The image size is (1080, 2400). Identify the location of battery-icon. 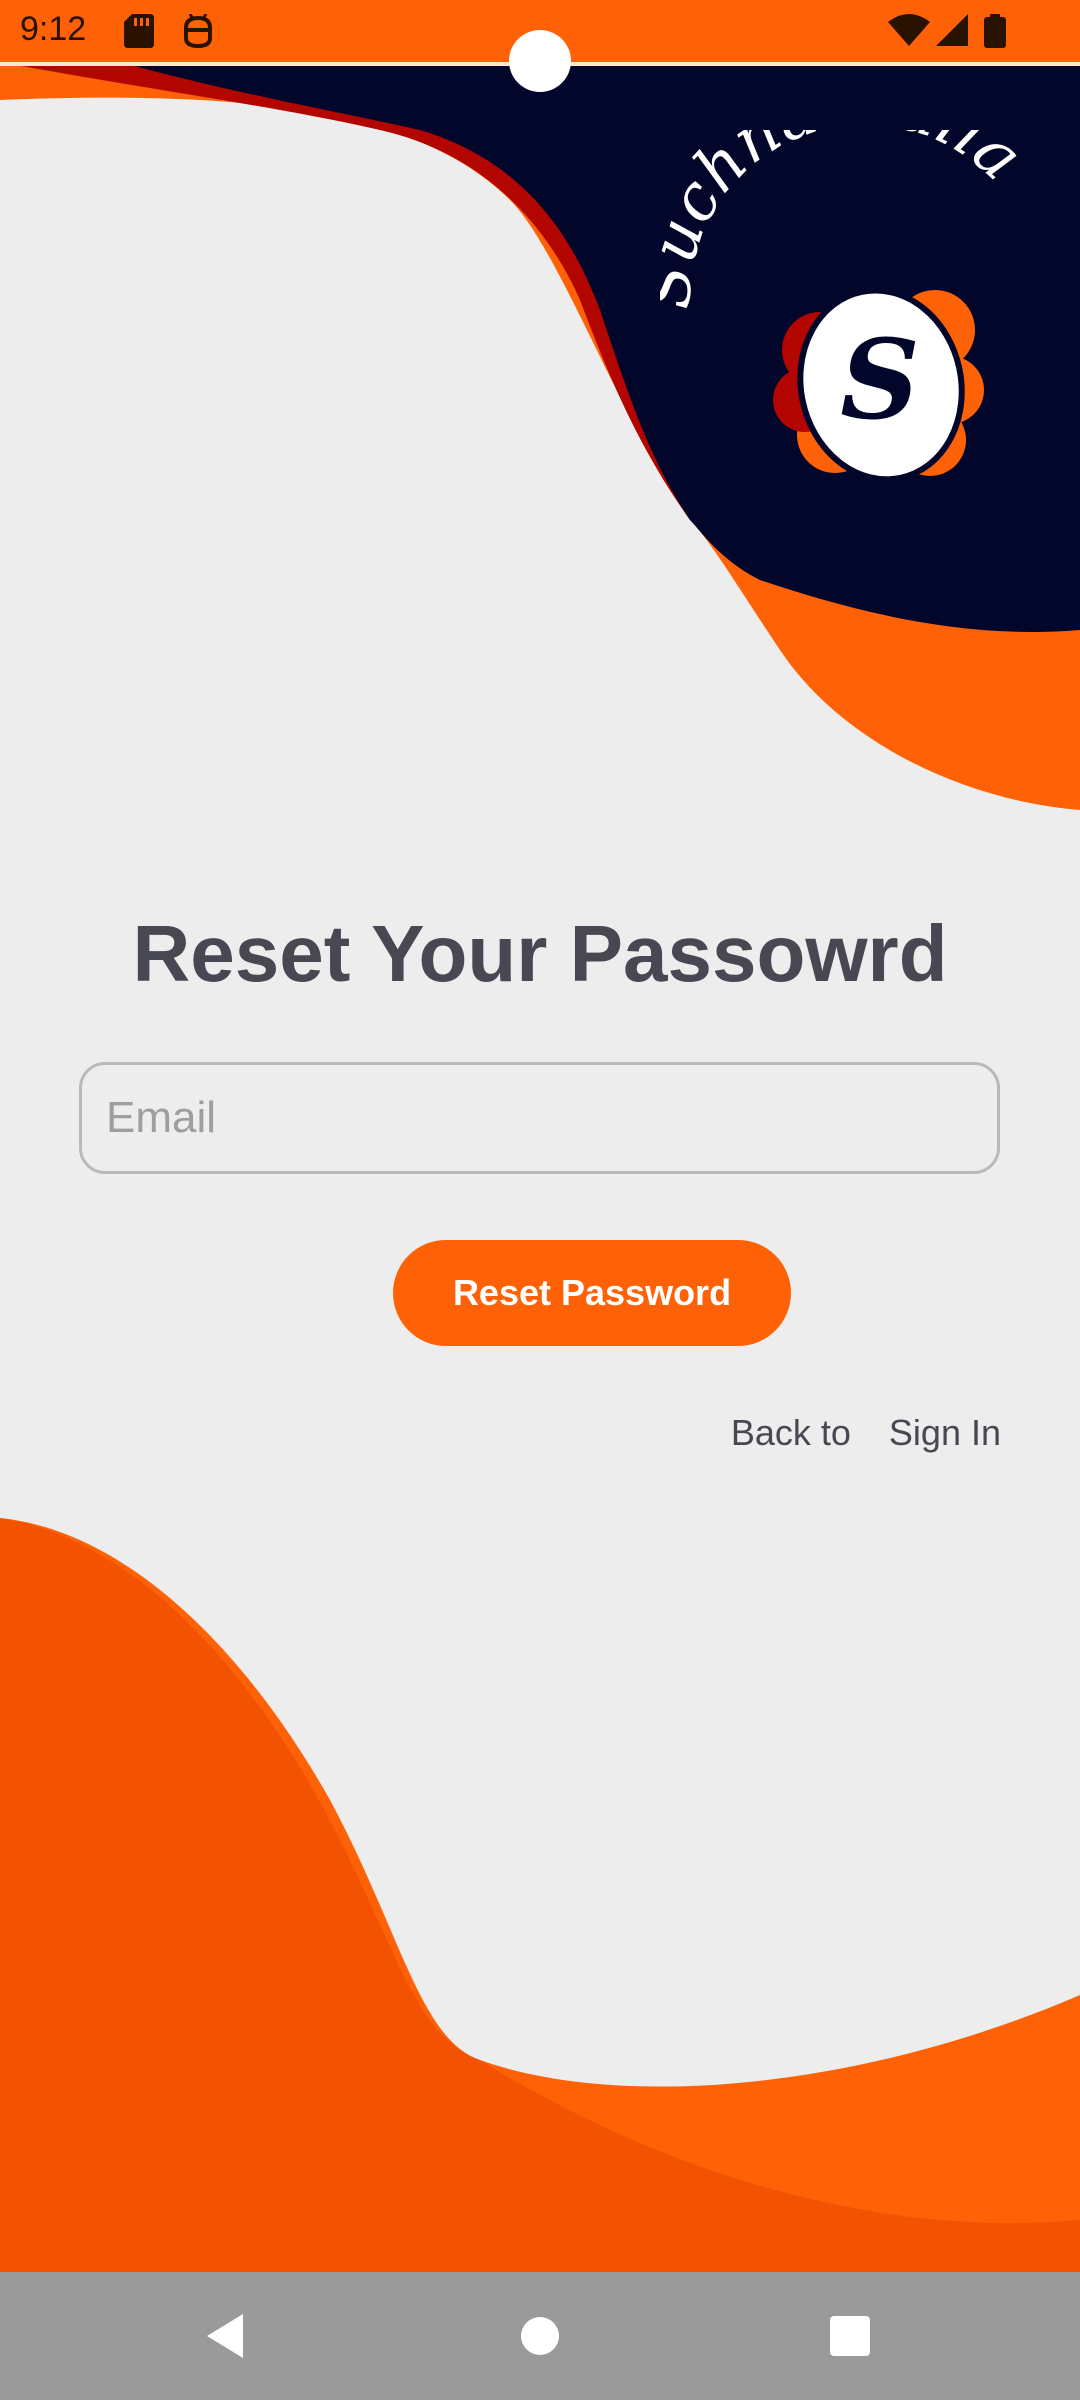
(995, 31).